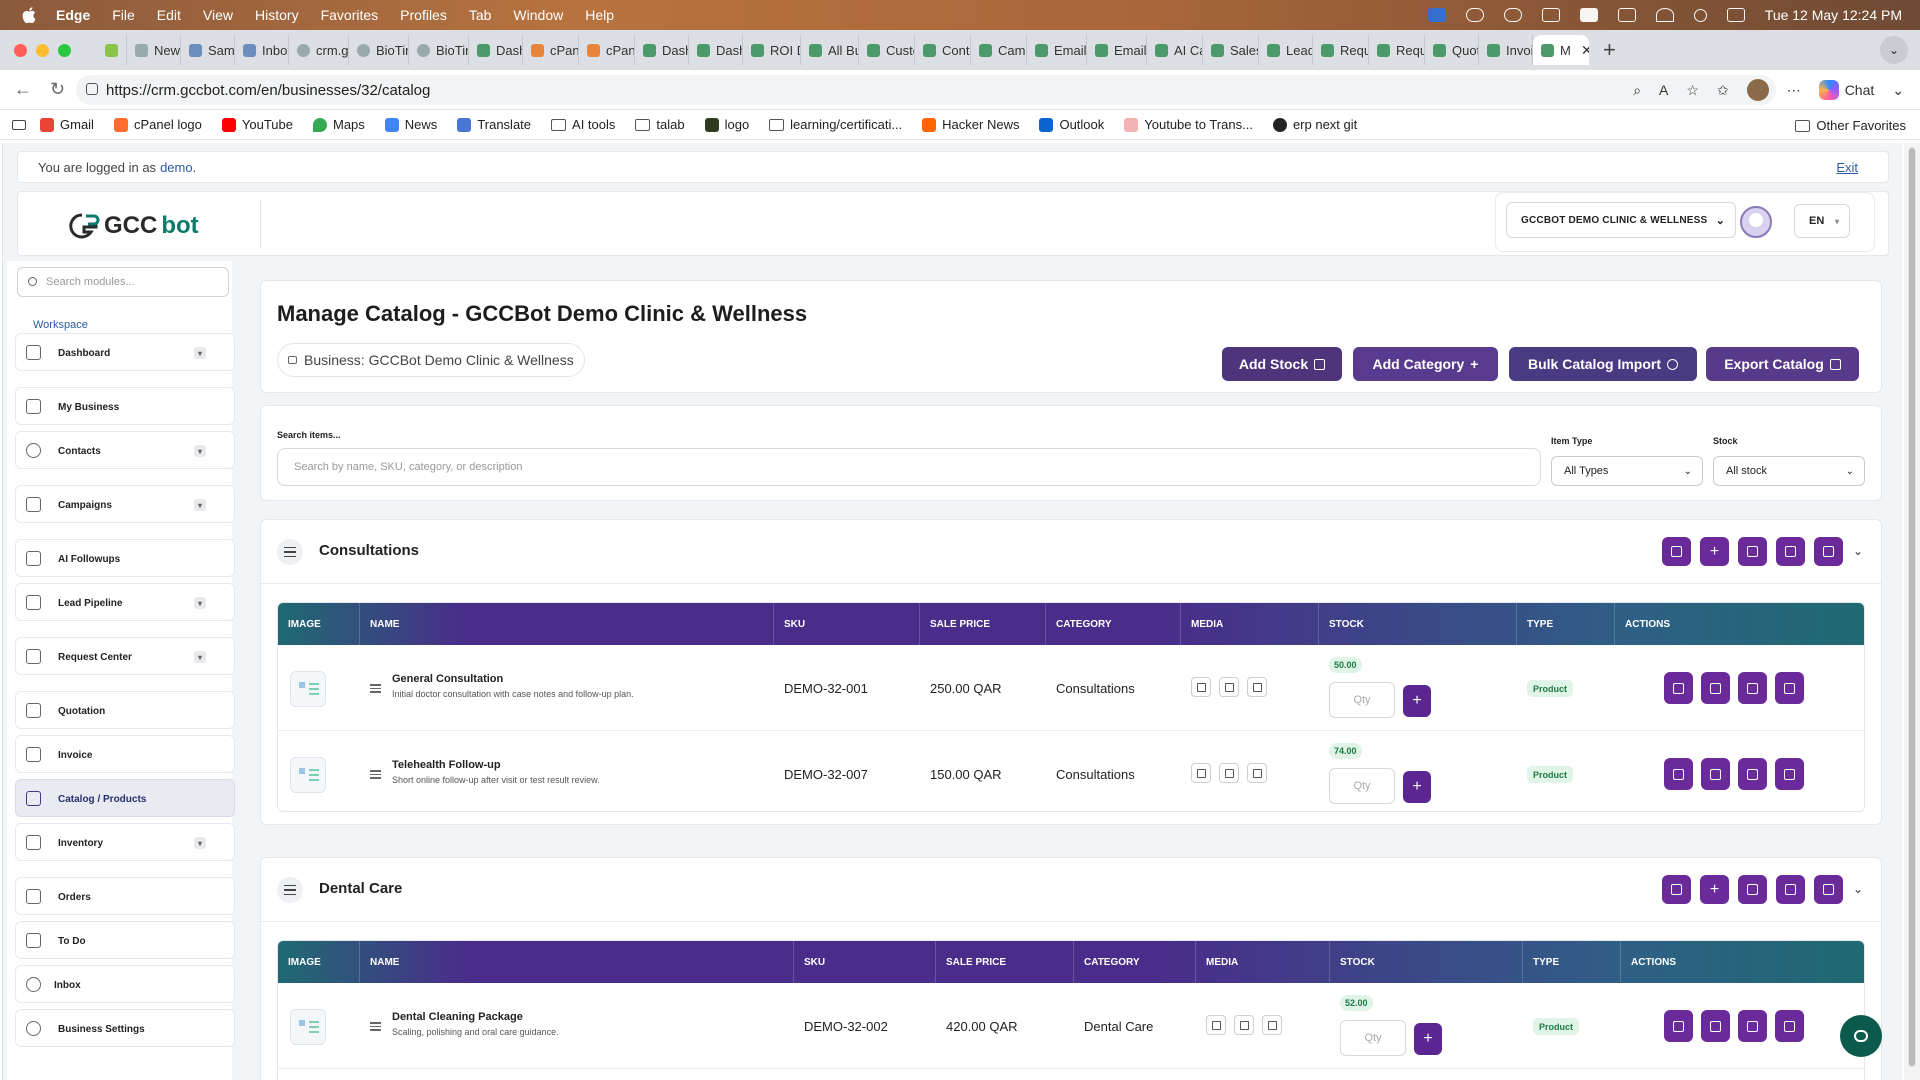  Describe the element at coordinates (1782, 364) in the screenshot. I see `export-catalog-button: Export Catalog` at that location.